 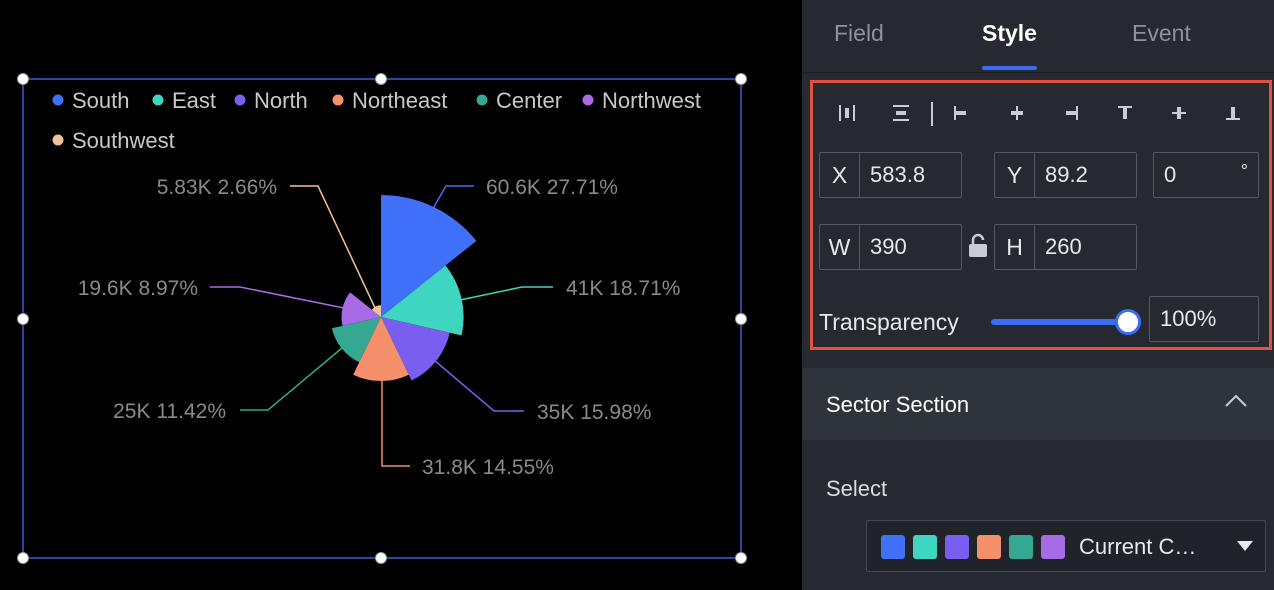 What do you see at coordinates (1085, 175) in the screenshot?
I see `y-input` at bounding box center [1085, 175].